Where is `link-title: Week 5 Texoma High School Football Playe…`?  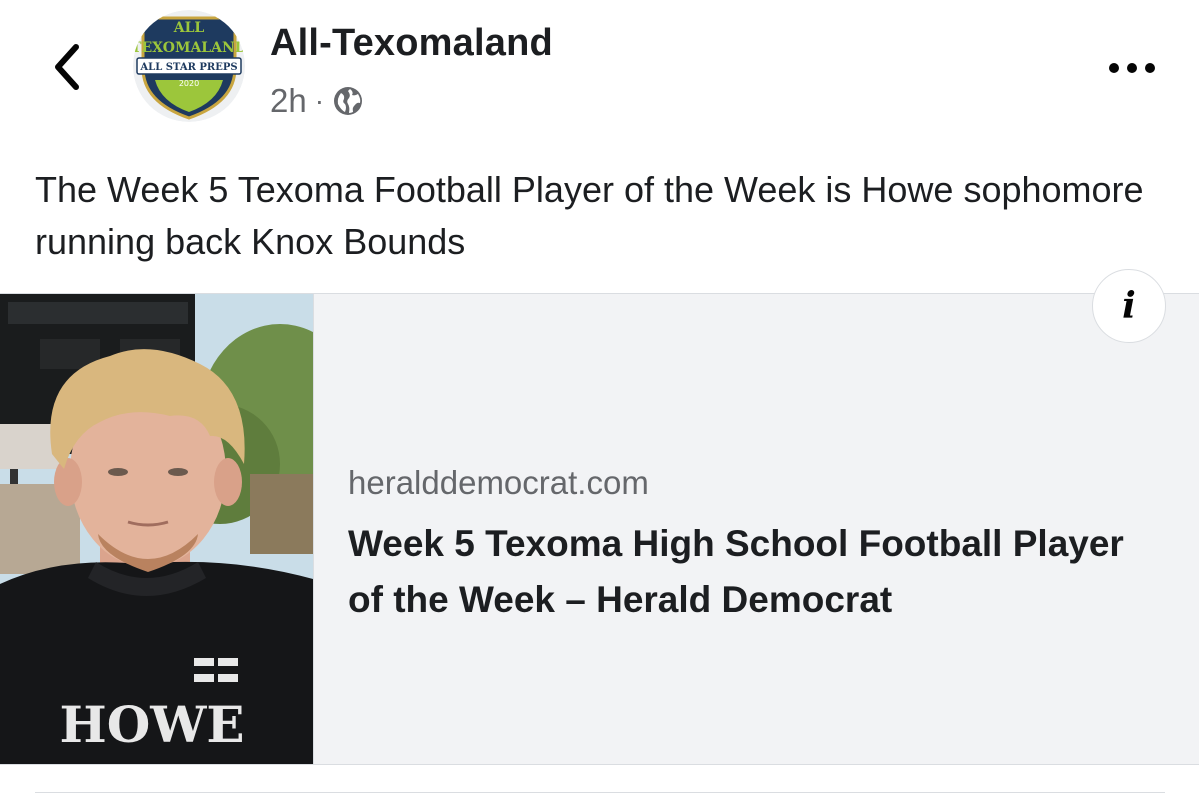 link-title: Week 5 Texoma High School Football Playe… is located at coordinates (758, 572).